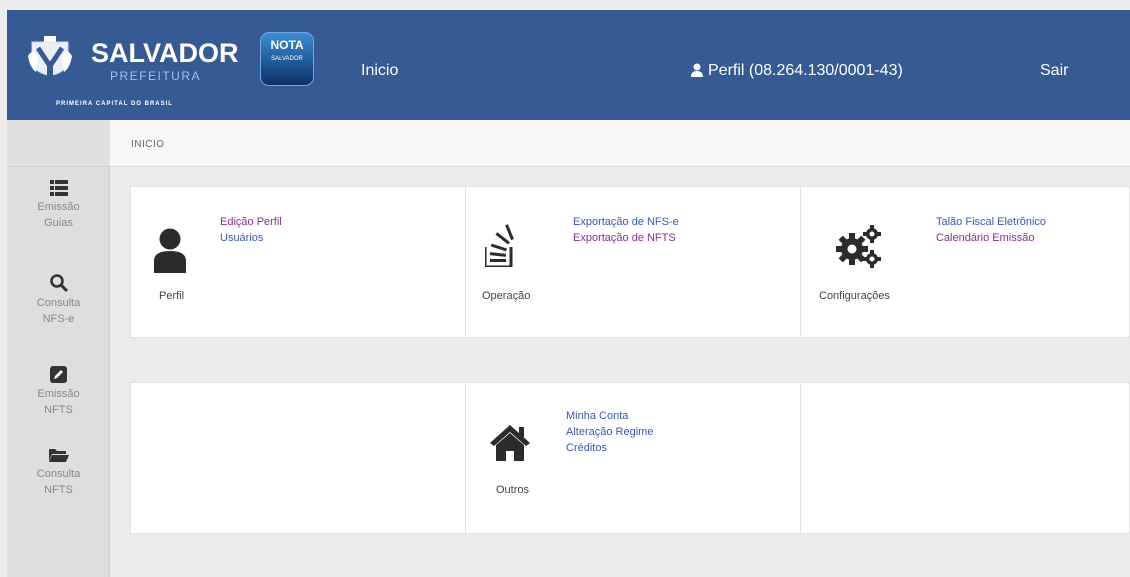  I want to click on nav-profile-label: Perfil (08.264.130/0001-43), so click(805, 70).